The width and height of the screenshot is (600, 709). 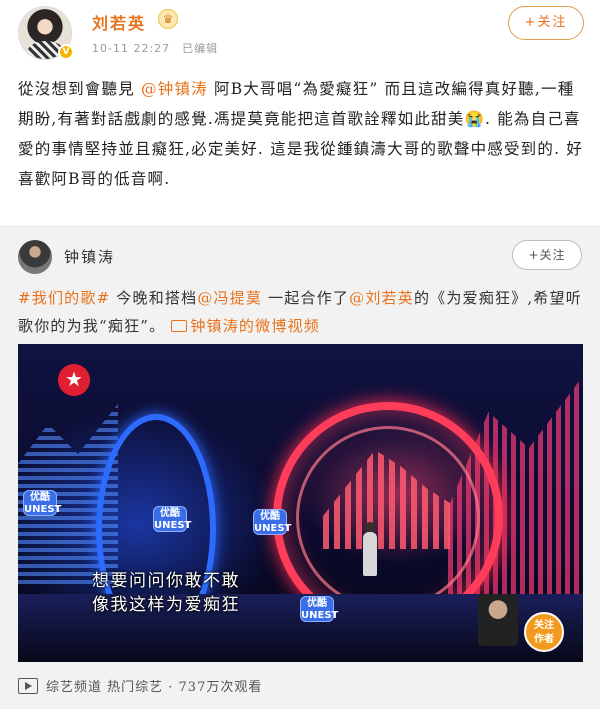 I want to click on crown-icon: ♛, so click(x=168, y=19).